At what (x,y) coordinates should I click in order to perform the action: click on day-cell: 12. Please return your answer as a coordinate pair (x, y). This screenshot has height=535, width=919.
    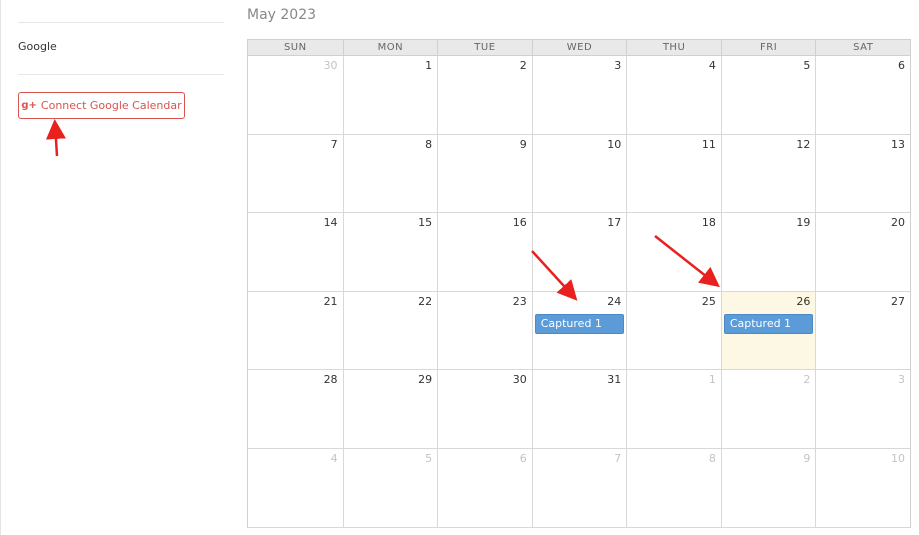
    Looking at the image, I should click on (768, 173).